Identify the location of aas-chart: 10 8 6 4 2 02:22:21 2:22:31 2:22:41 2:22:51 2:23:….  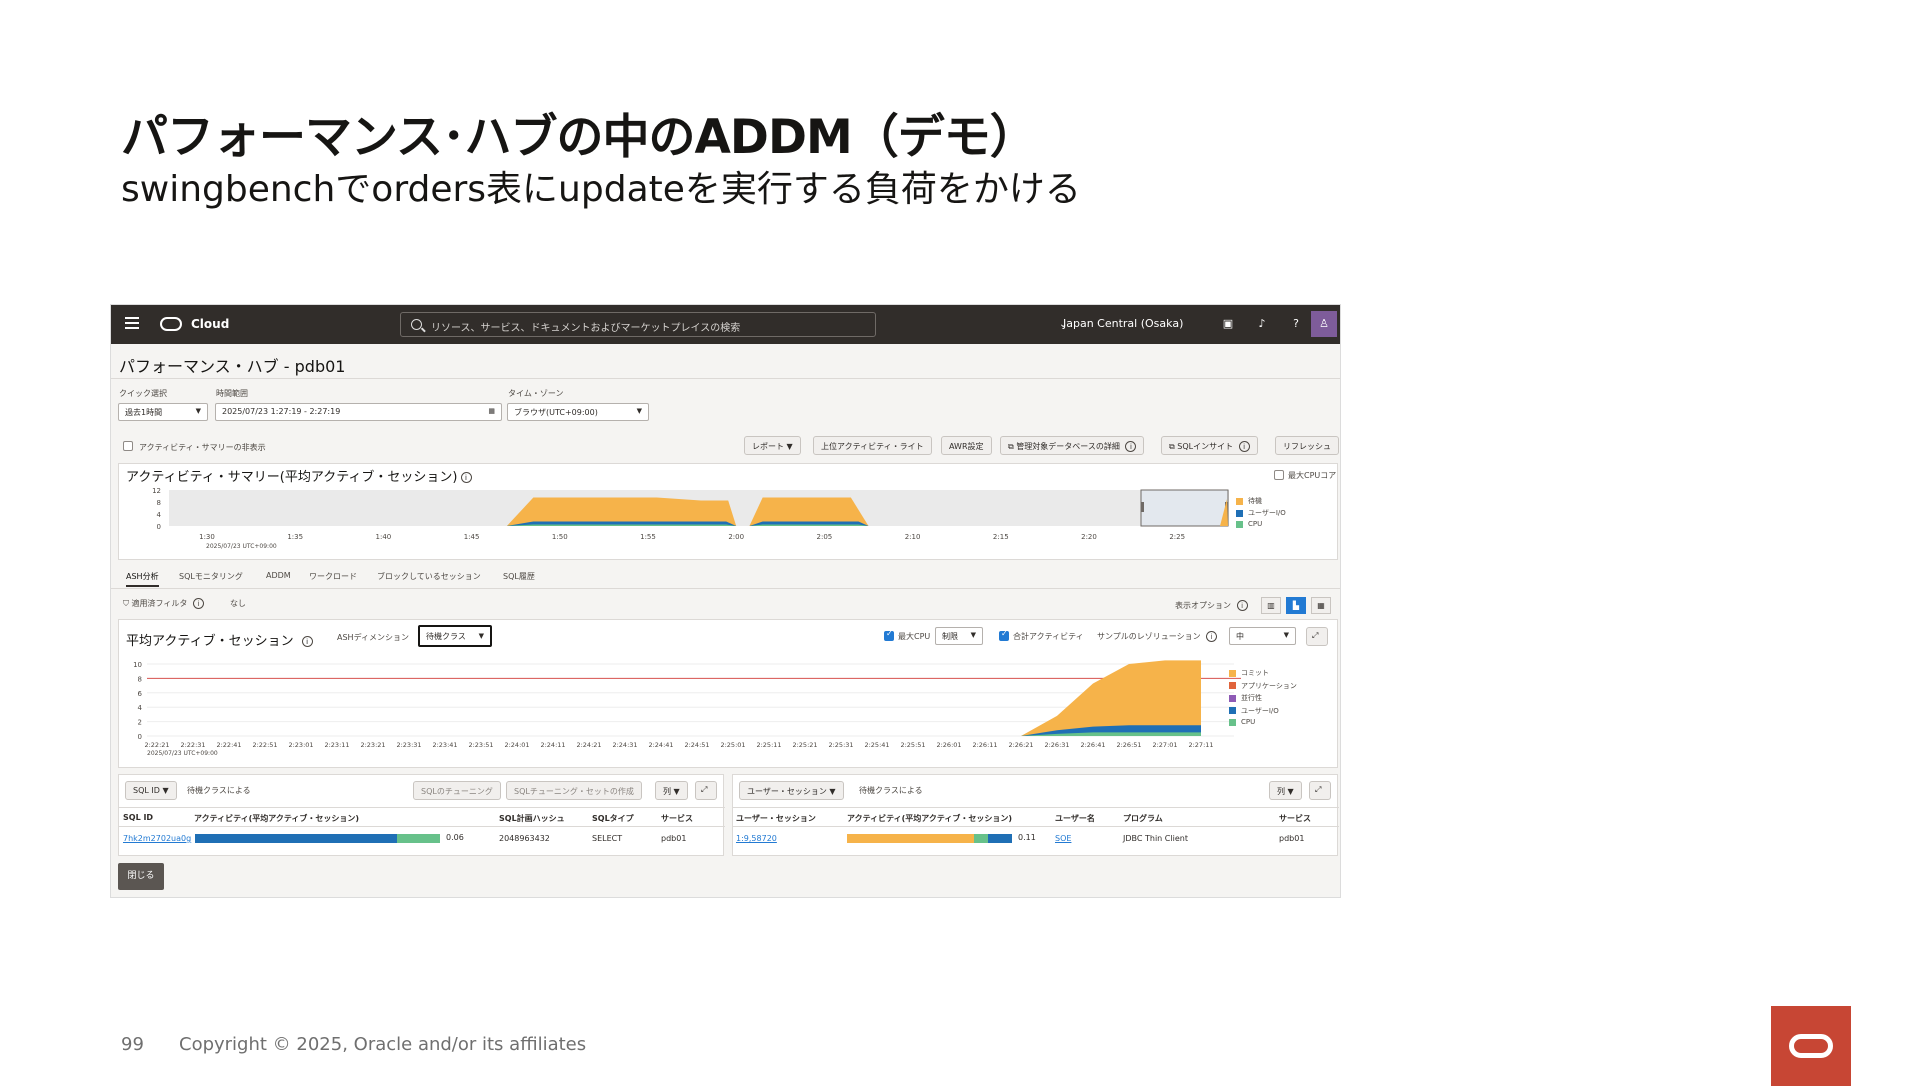
(729, 712).